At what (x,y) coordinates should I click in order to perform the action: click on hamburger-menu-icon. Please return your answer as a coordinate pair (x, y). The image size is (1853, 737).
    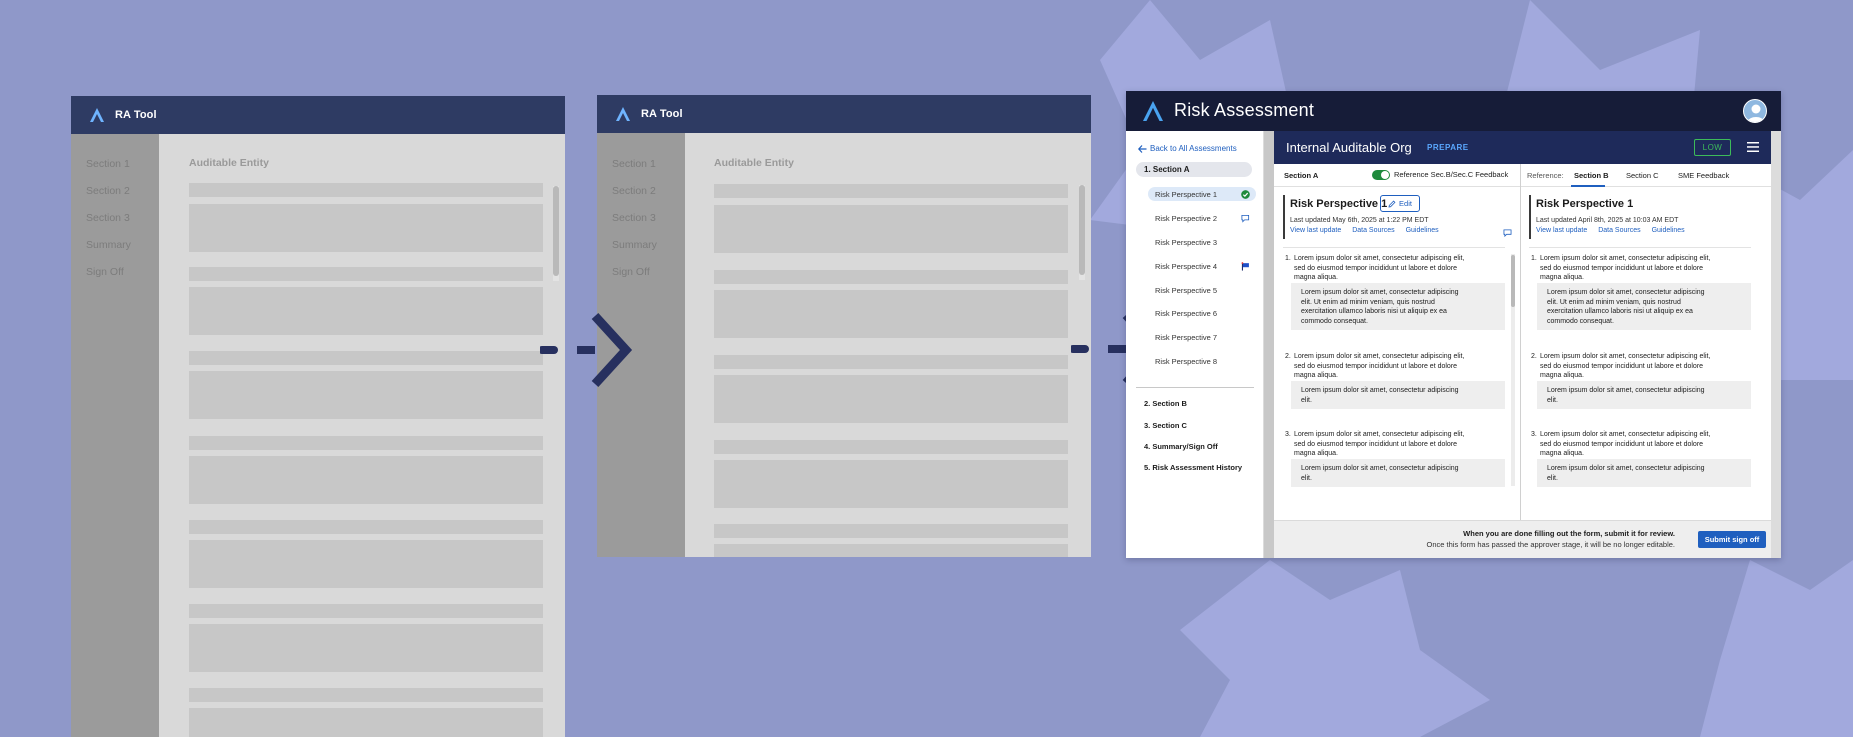
    Looking at the image, I should click on (1753, 147).